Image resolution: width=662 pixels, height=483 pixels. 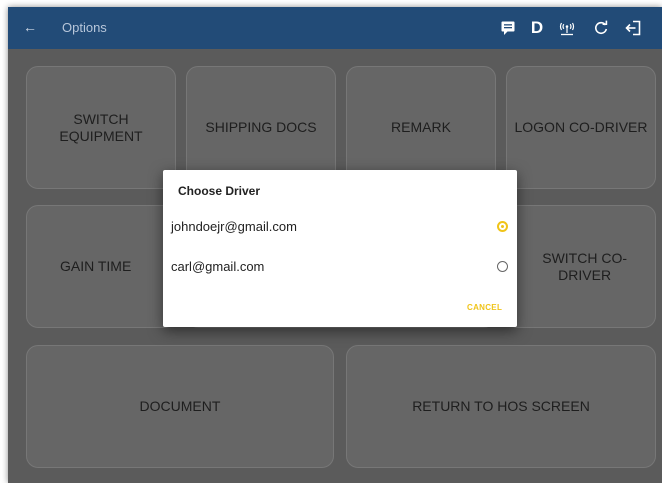 I want to click on logout-icon, so click(x=633, y=28).